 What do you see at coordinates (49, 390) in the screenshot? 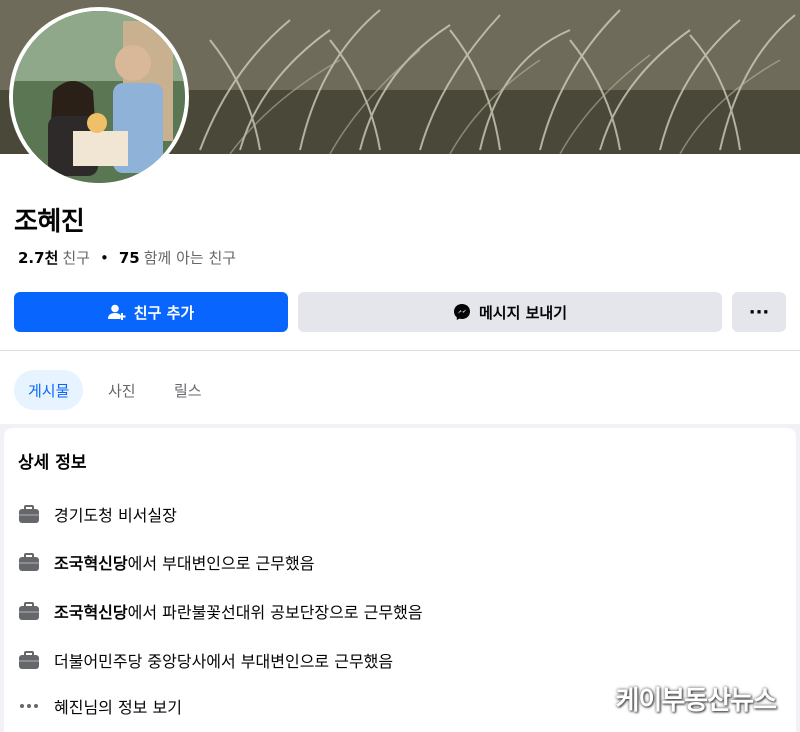
I see `tab-posts: 게시물` at bounding box center [49, 390].